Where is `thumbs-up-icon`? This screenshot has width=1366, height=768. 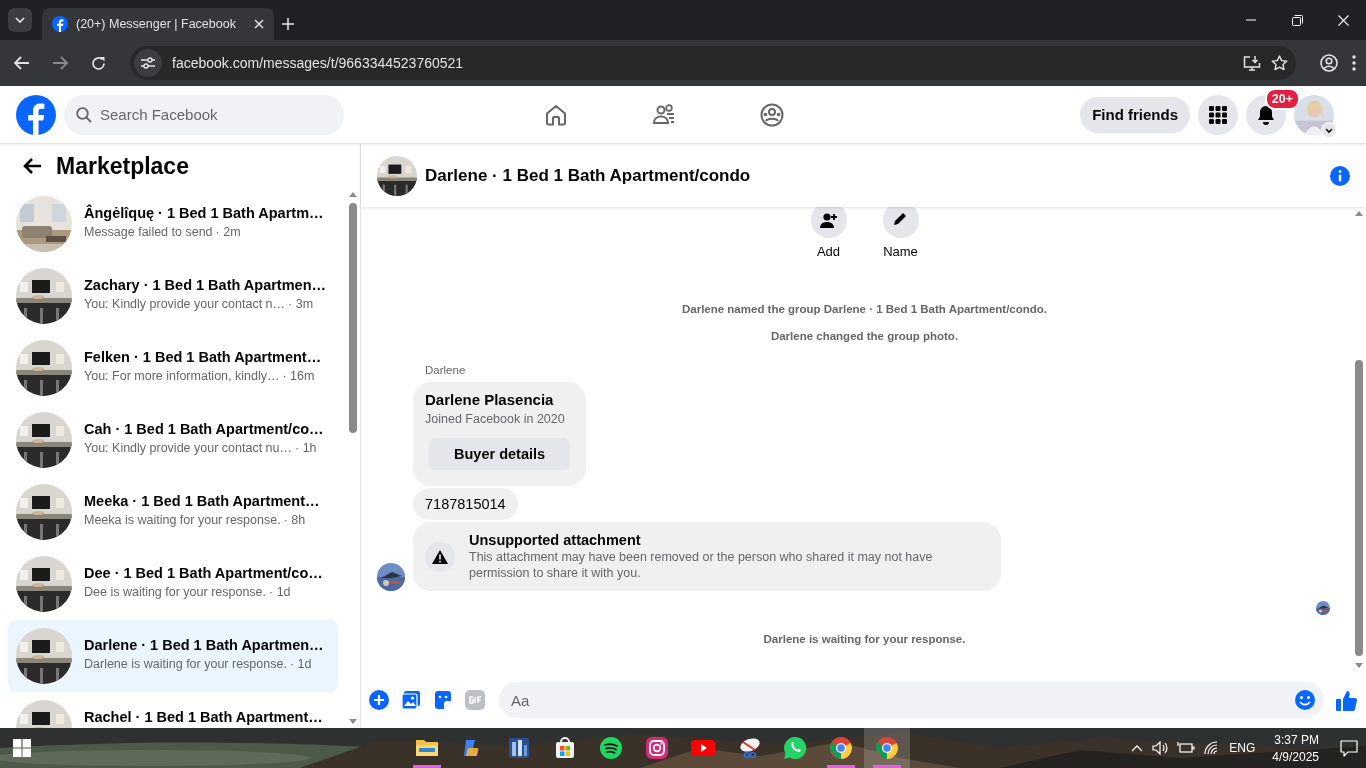
thumbs-up-icon is located at coordinates (1347, 700).